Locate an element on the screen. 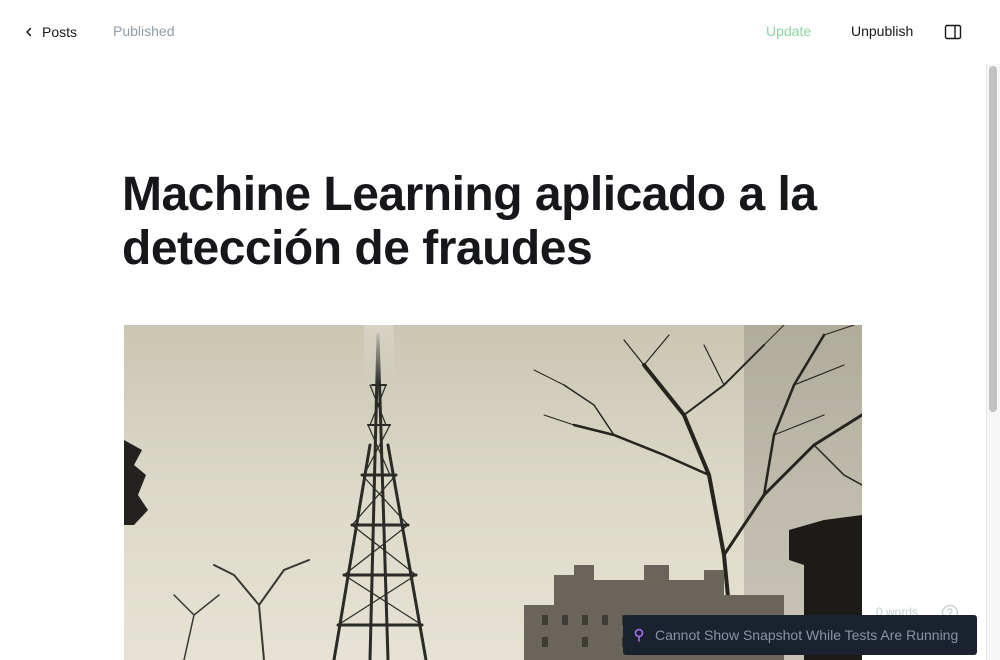 The width and height of the screenshot is (1000, 660). back-to-posts-link: Posts is located at coordinates (50, 32).